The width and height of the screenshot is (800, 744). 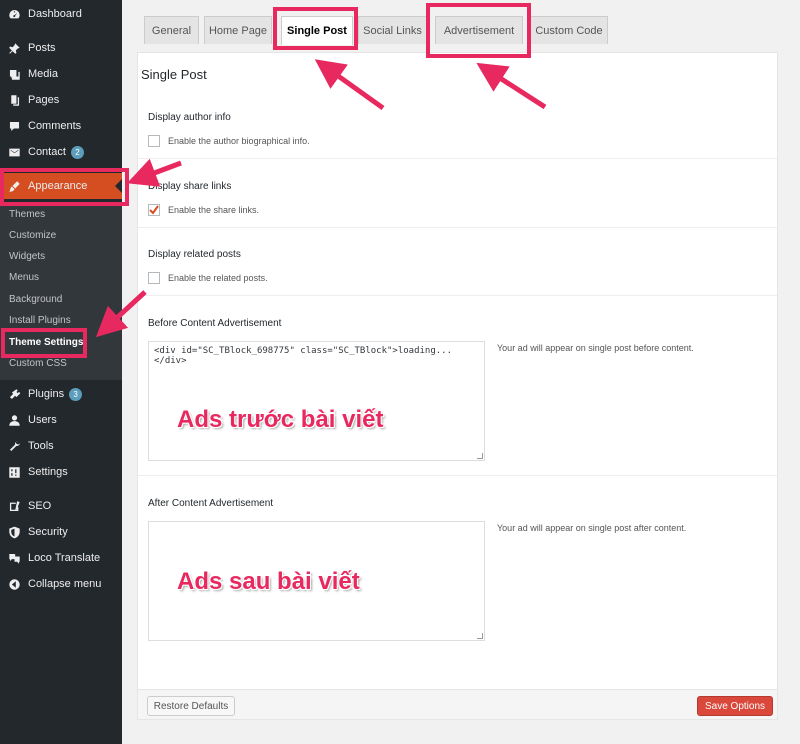 What do you see at coordinates (14, 74) in the screenshot?
I see `media-icon` at bounding box center [14, 74].